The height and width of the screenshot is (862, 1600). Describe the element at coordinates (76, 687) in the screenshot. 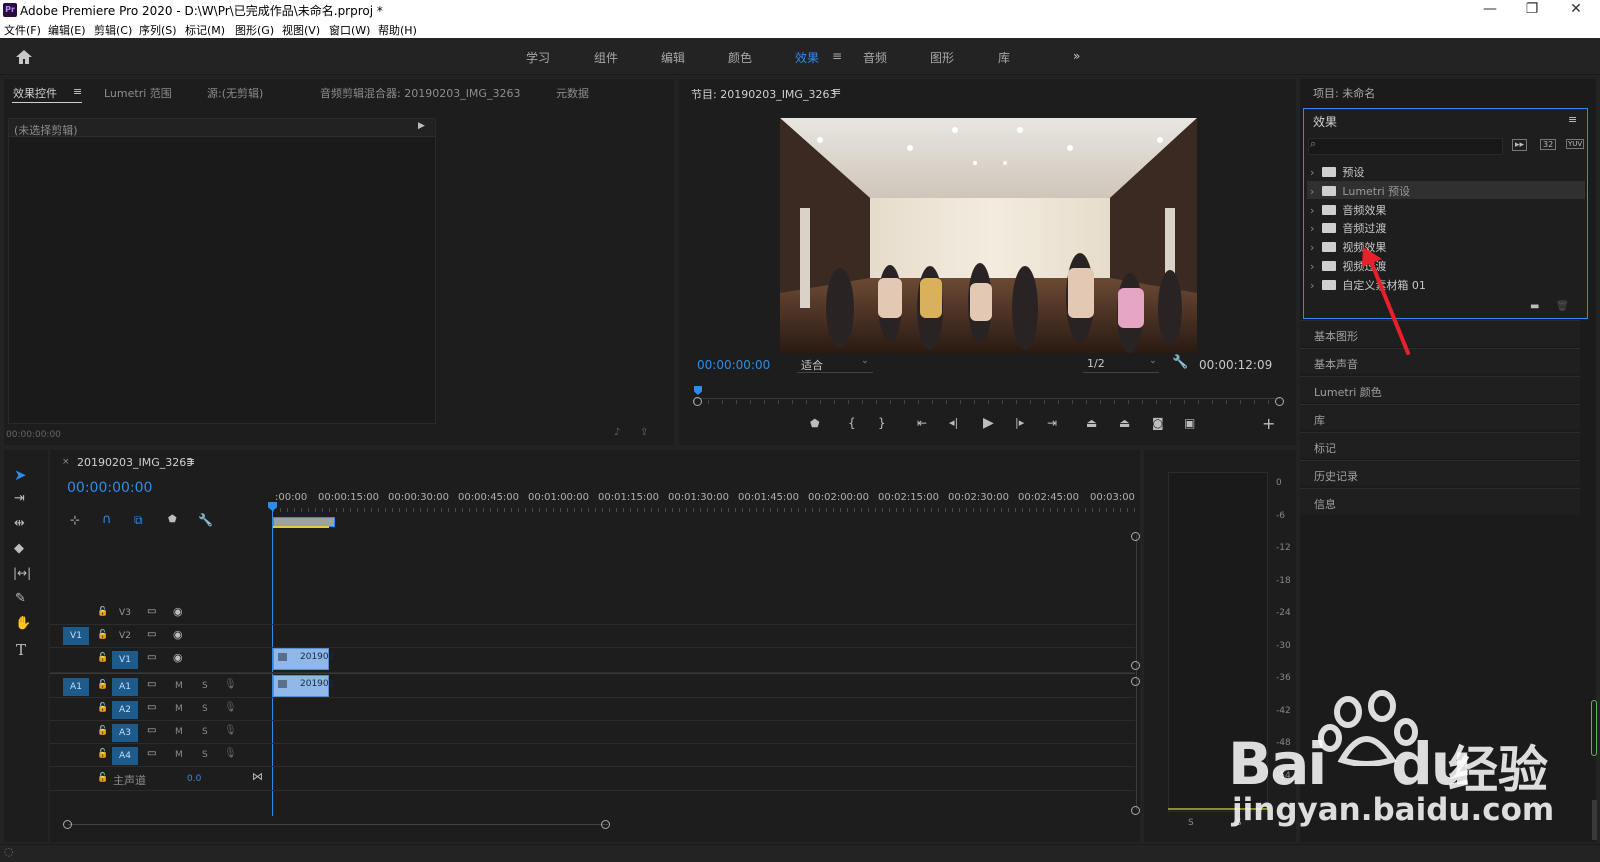

I see `source-patch-a1: A1` at that location.